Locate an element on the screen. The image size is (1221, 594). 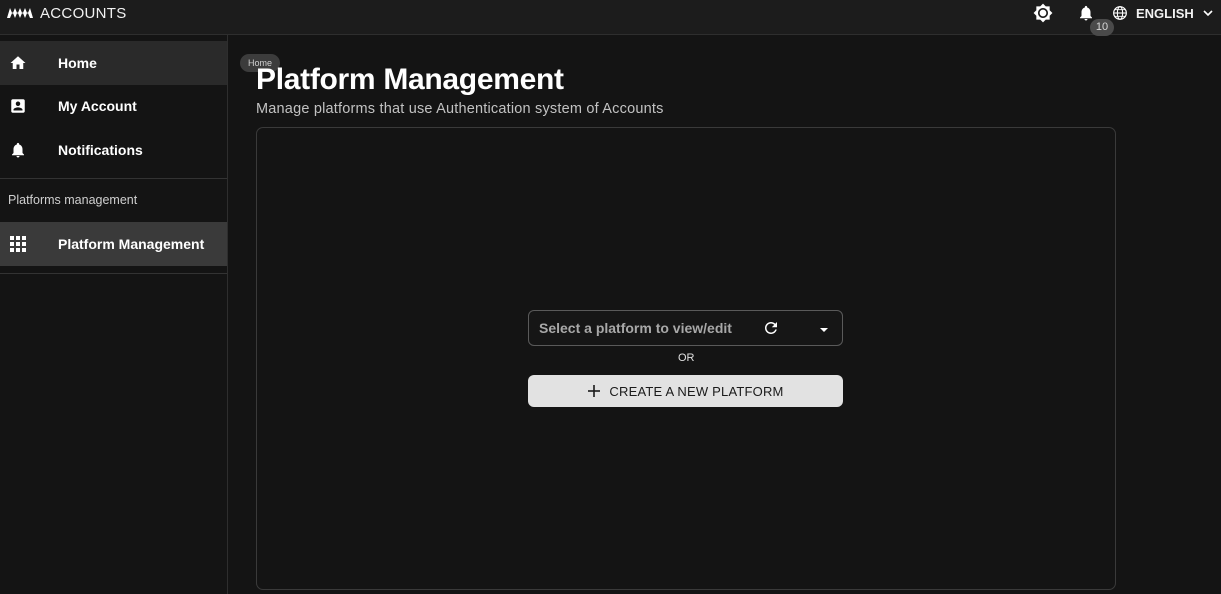
logo-icon is located at coordinates (20, 13).